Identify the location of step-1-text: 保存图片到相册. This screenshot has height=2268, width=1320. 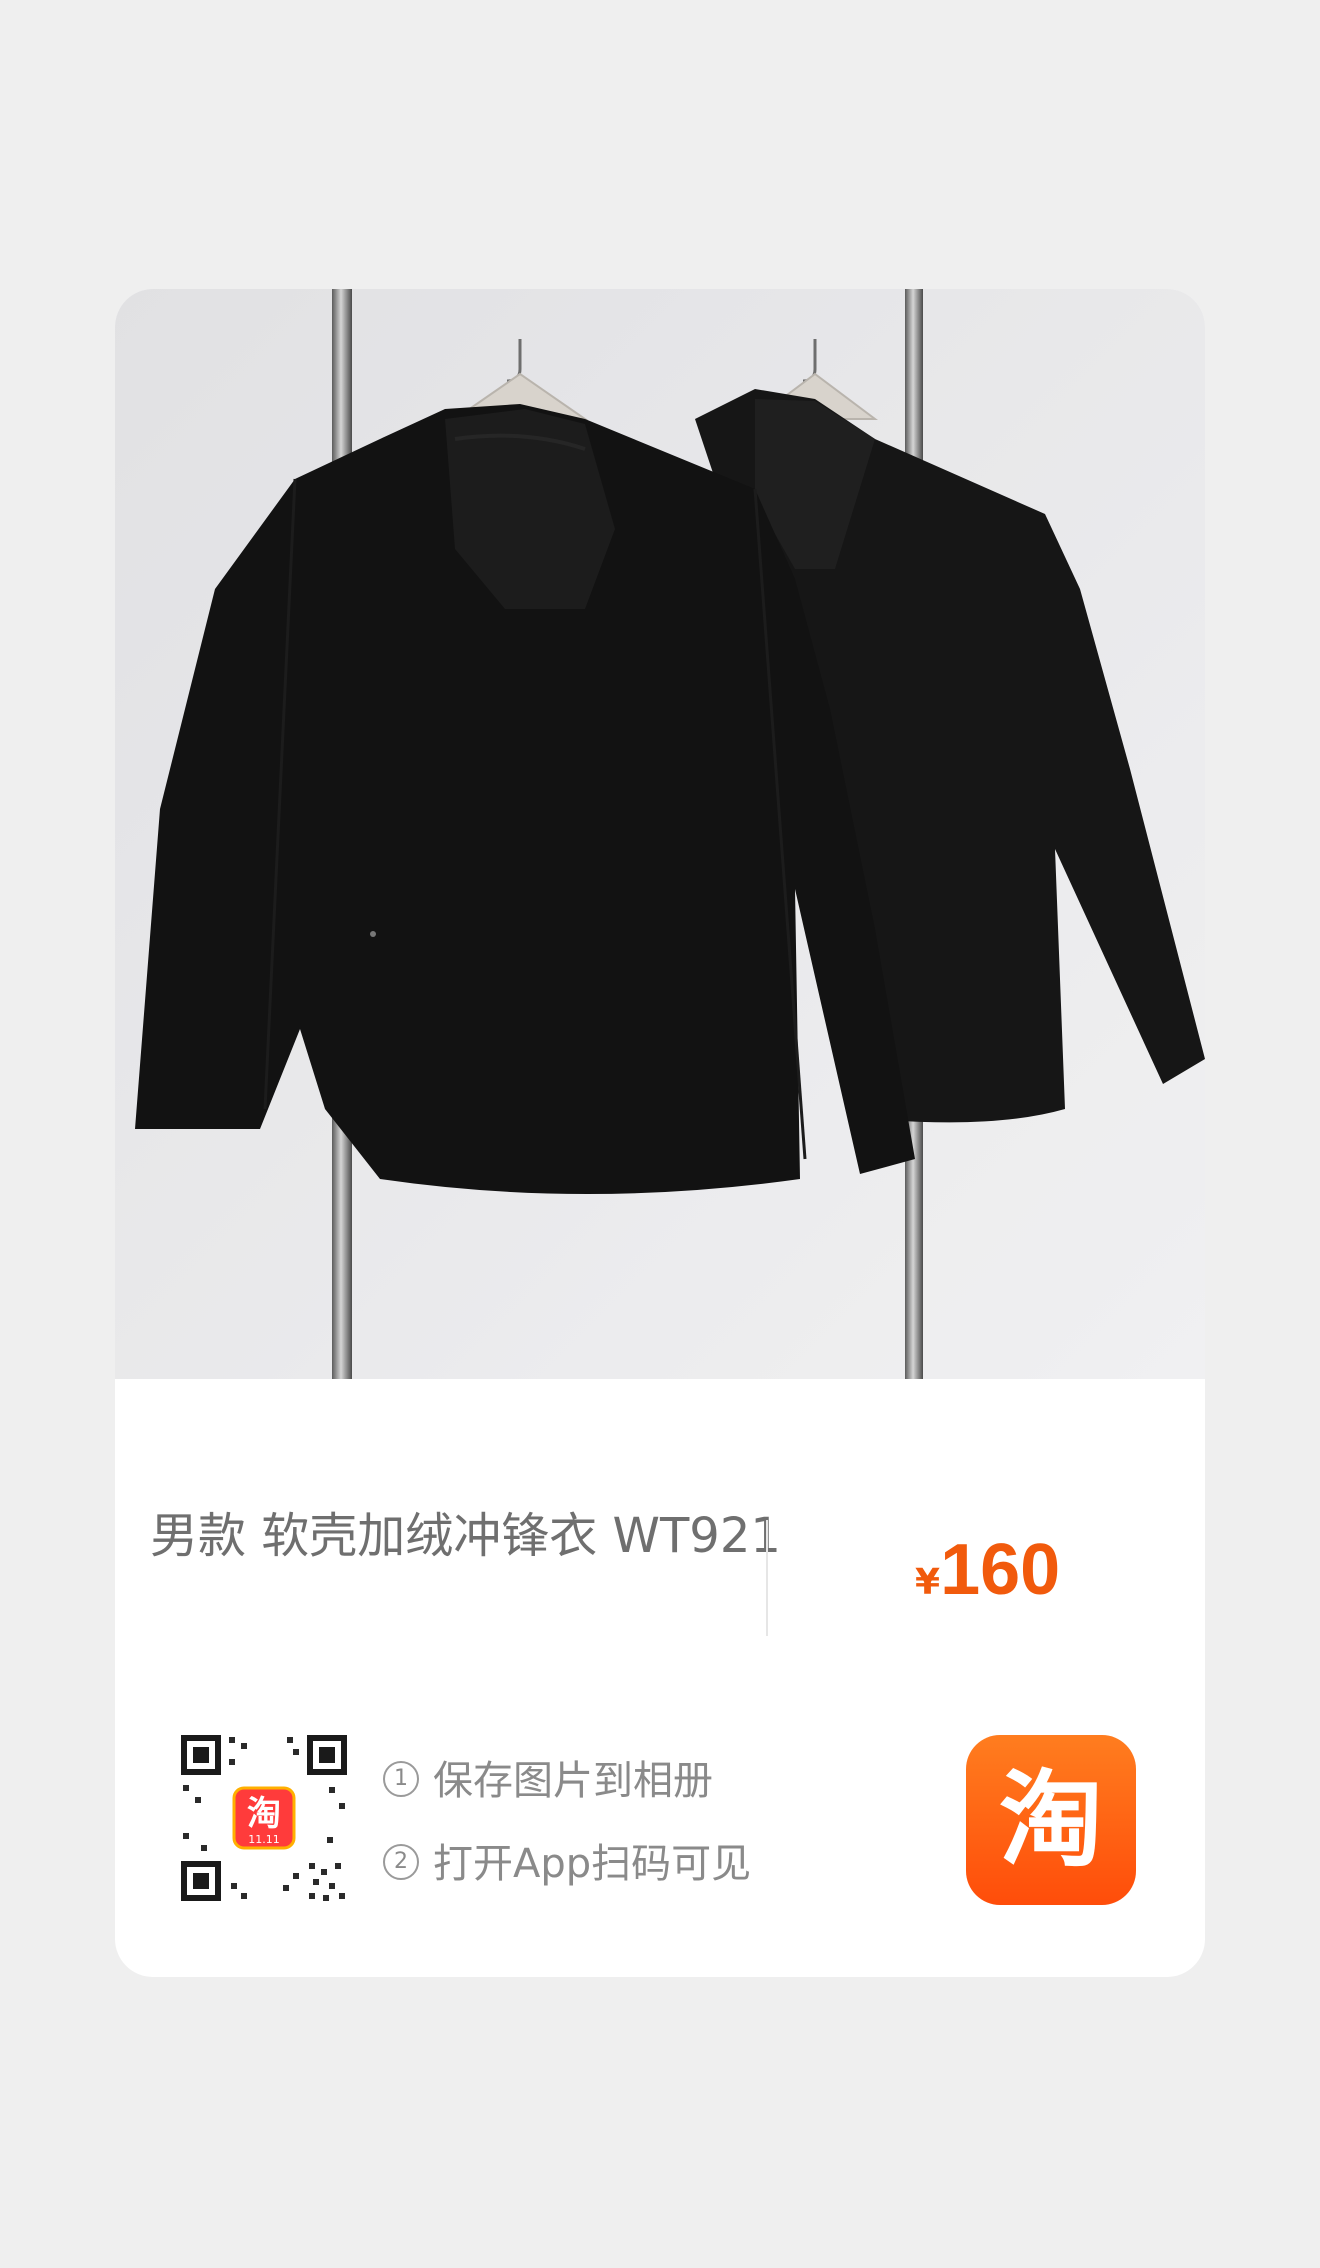
(573, 1781).